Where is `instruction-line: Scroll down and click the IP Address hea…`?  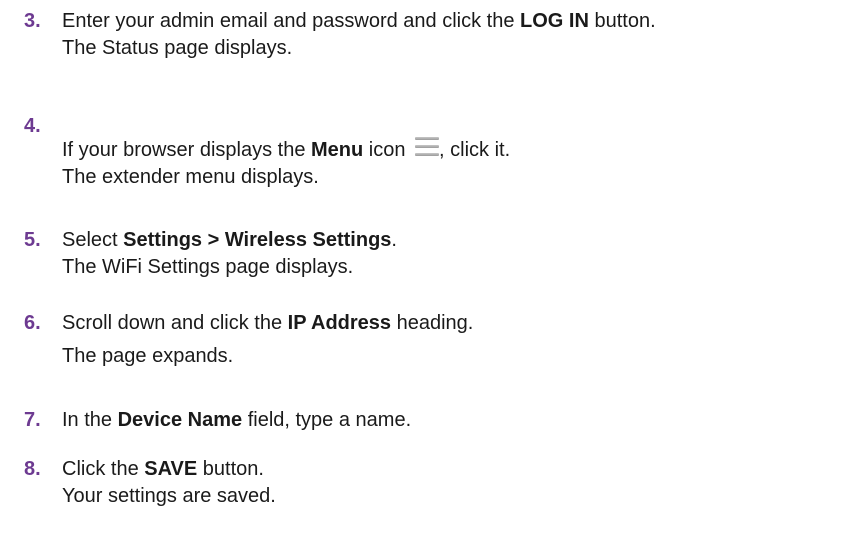
instruction-line: Scroll down and click the IP Address hea… is located at coordinates (268, 323).